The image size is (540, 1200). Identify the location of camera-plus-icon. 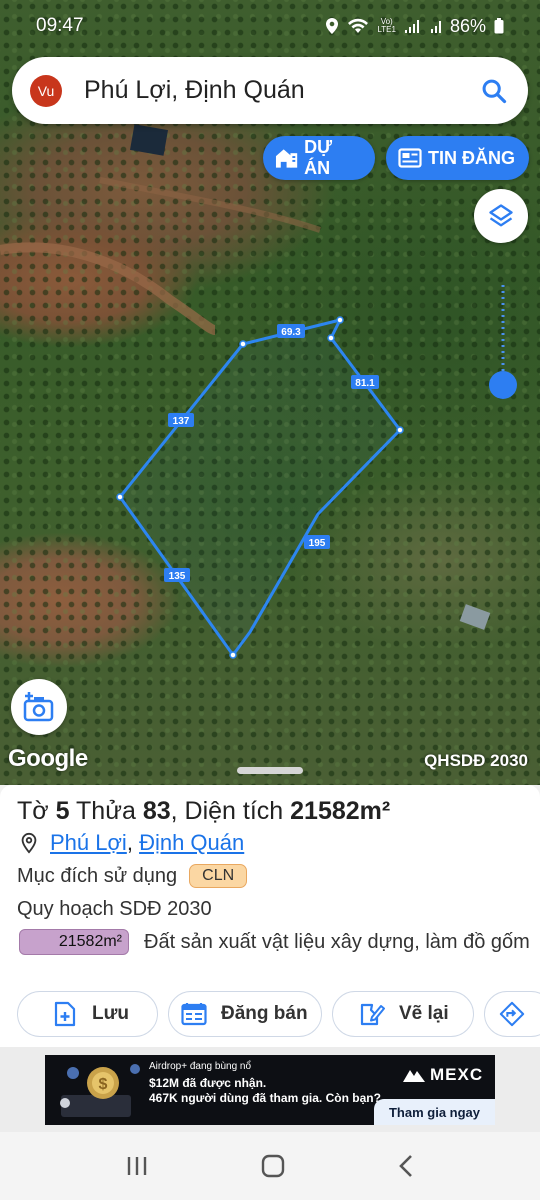
(38, 707).